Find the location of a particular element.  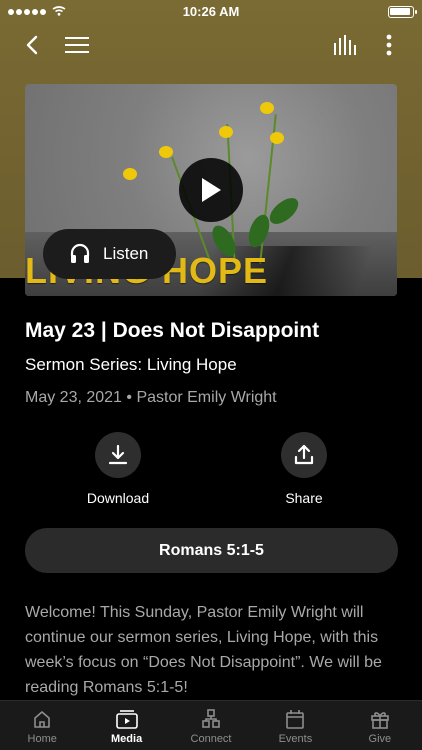

top-nav is located at coordinates (211, 45).